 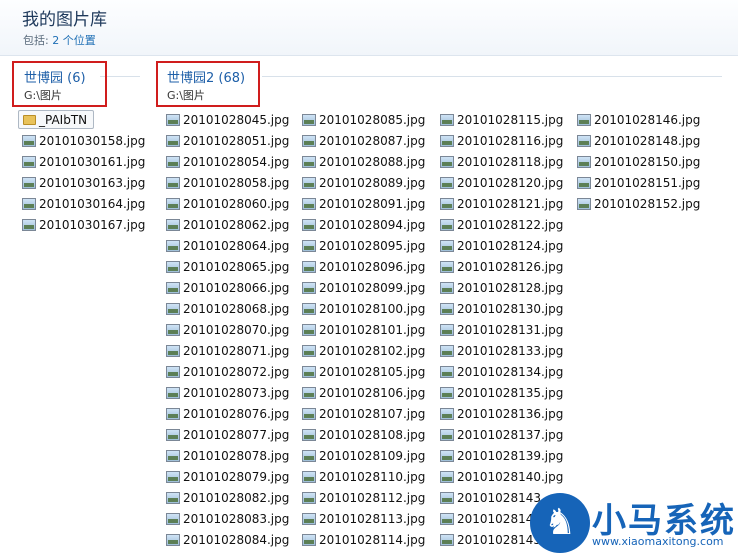 I want to click on file-item: 20101028144, so click(x=490, y=518).